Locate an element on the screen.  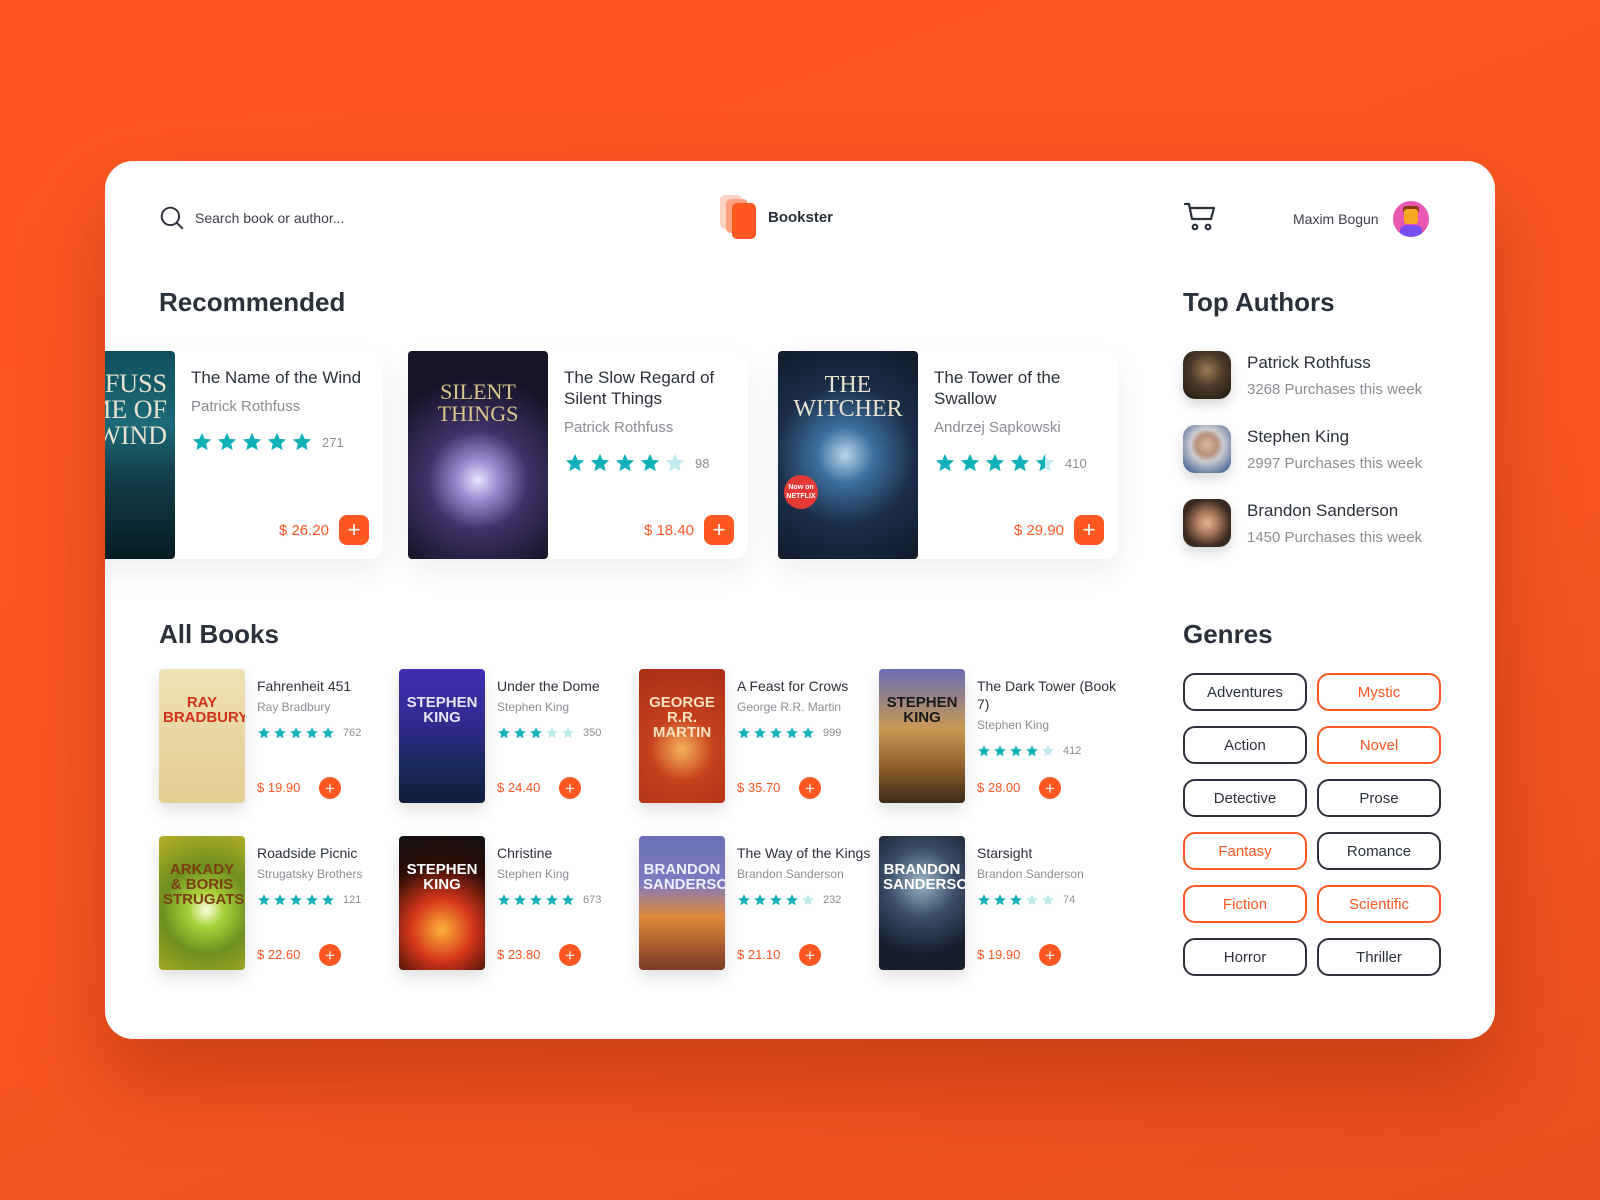
book-price: $ 26.20 is located at coordinates (303, 530).